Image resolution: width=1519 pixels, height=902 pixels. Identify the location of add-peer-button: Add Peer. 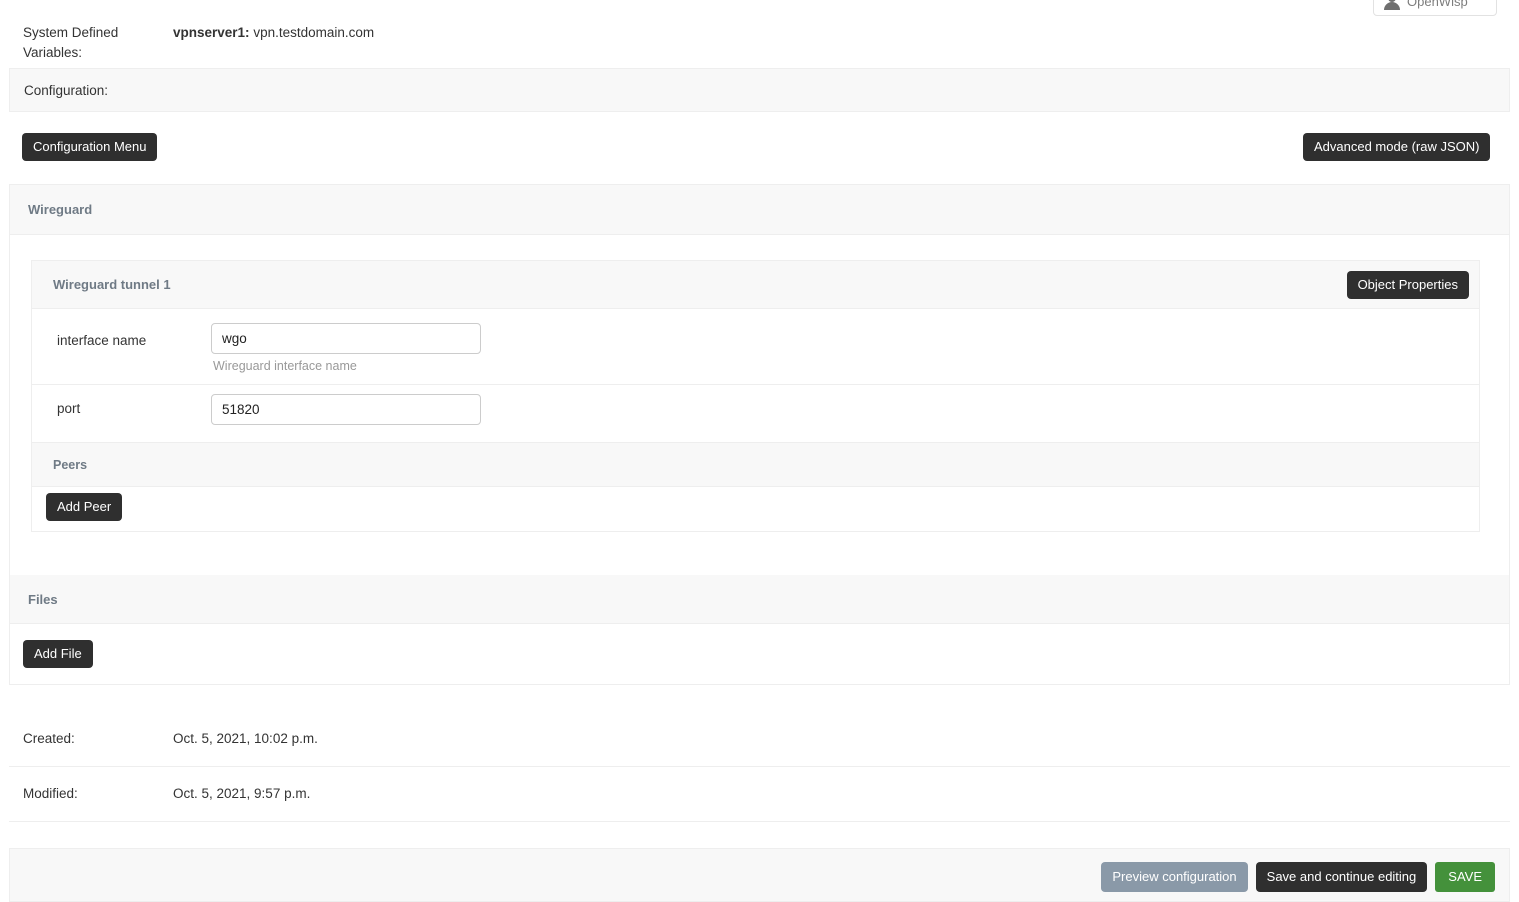
(84, 507).